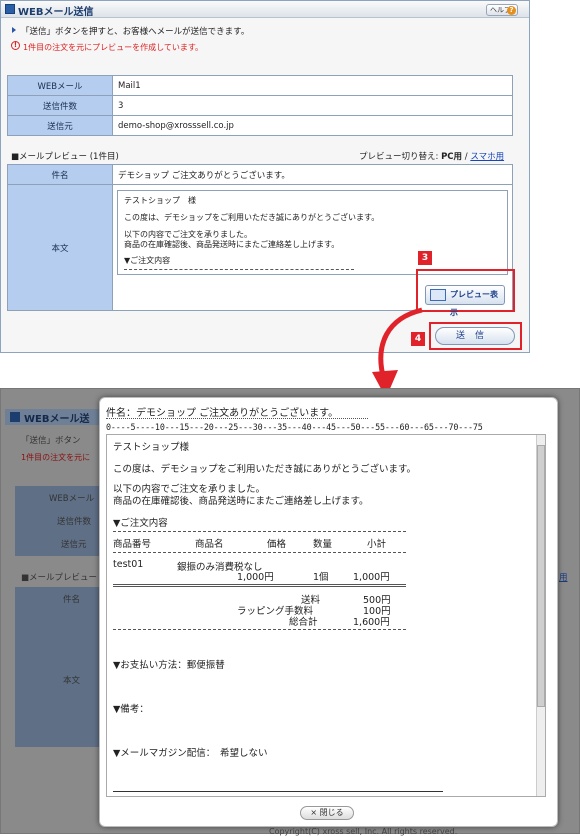  Describe the element at coordinates (323, 544) in the screenshot. I see `col-header: 数量` at that location.